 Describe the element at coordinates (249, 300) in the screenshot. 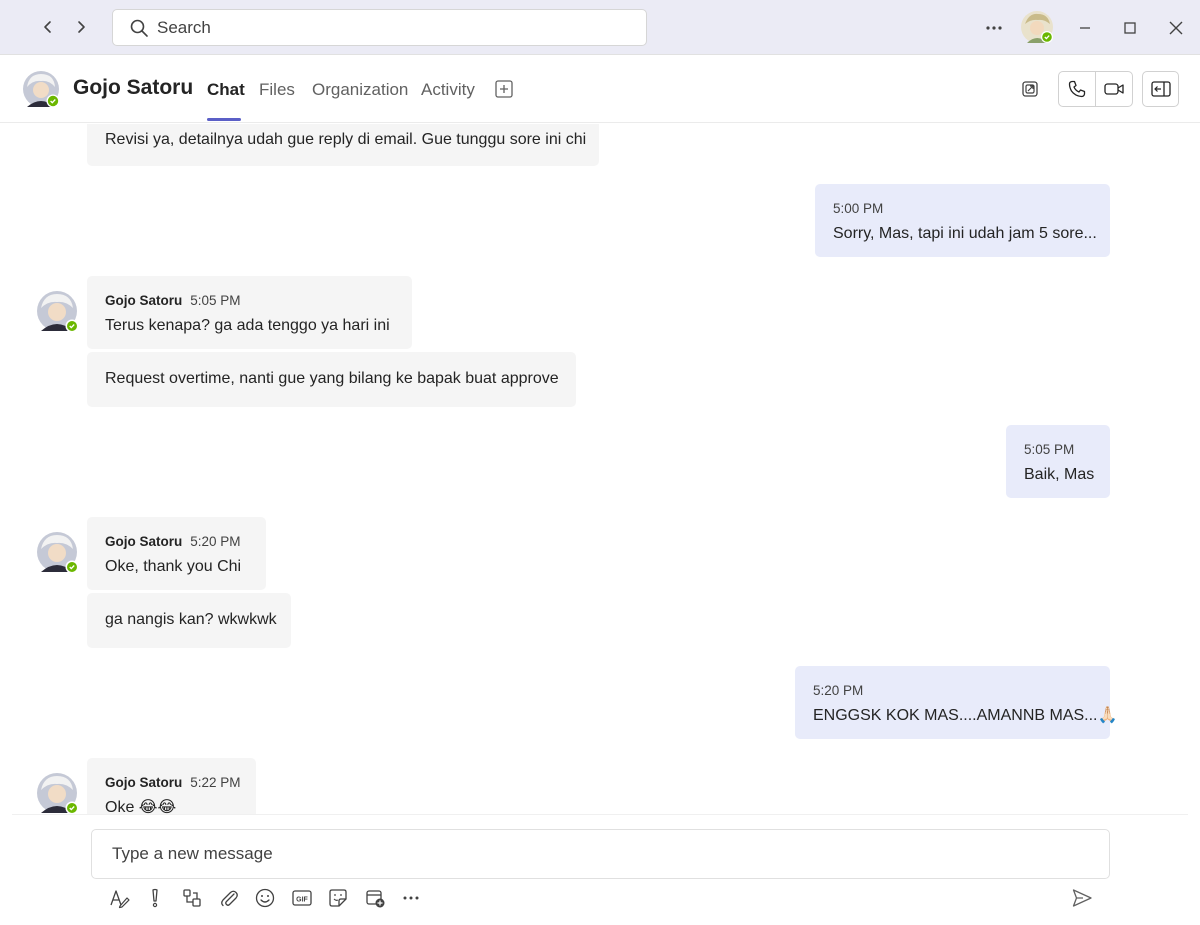

I see `message-meta: Gojo Satoru 5:05 PM` at that location.